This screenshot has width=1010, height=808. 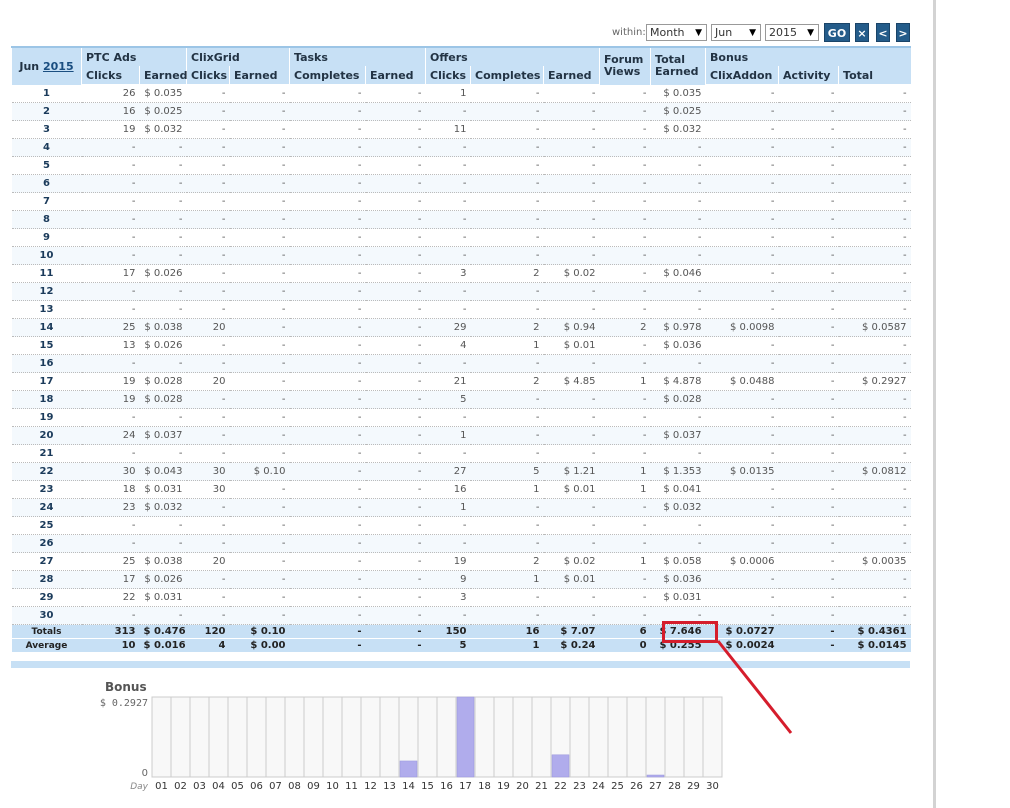 I want to click on period-select: Month ▼, so click(x=676, y=32).